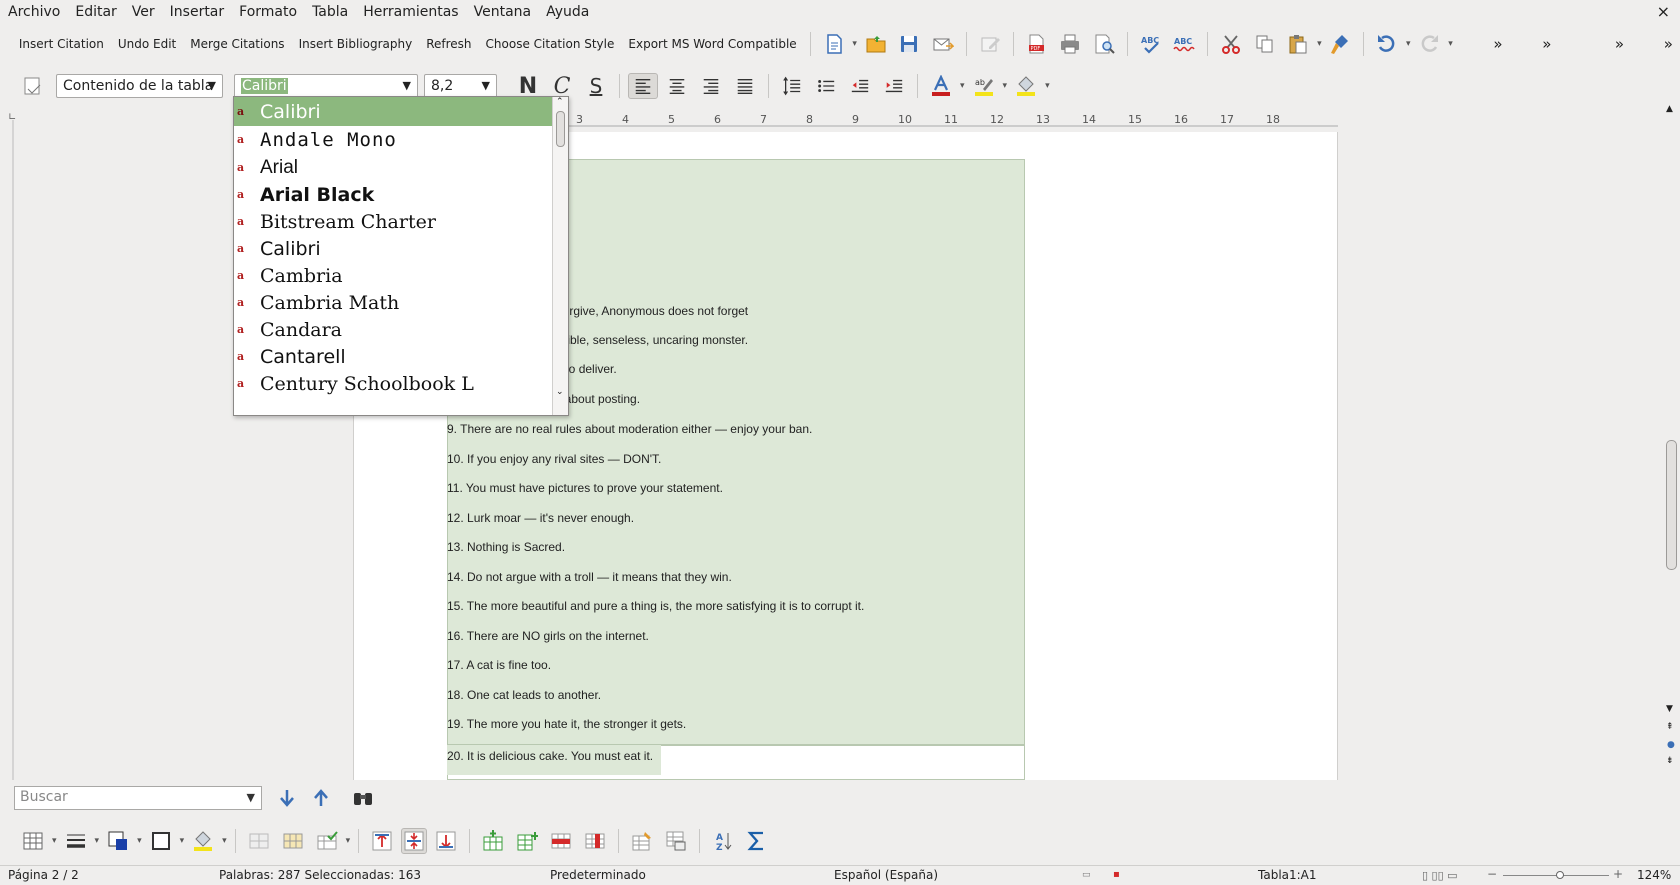 Image resolution: width=1680 pixels, height=885 pixels. I want to click on align-bottom-icon, so click(446, 841).